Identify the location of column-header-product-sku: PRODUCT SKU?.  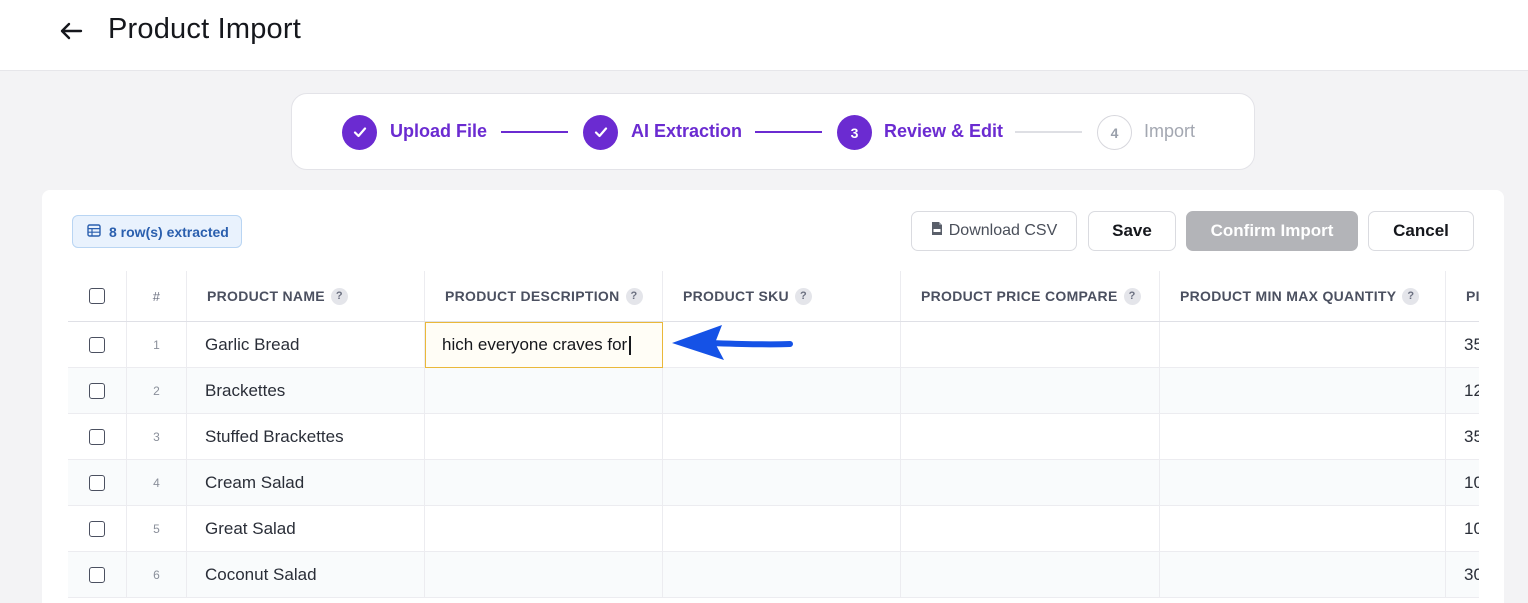
(782, 296).